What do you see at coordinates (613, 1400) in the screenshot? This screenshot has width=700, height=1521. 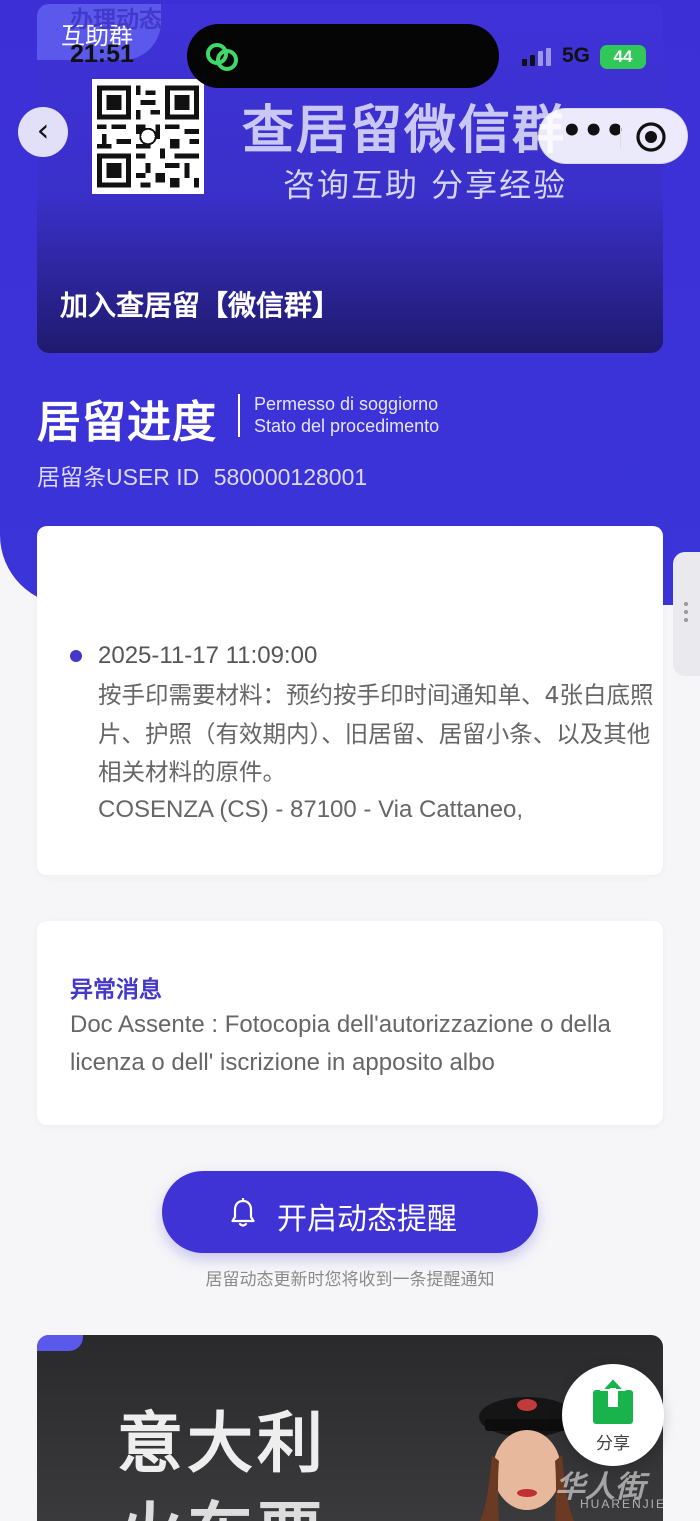 I see `share-upload-icon` at bounding box center [613, 1400].